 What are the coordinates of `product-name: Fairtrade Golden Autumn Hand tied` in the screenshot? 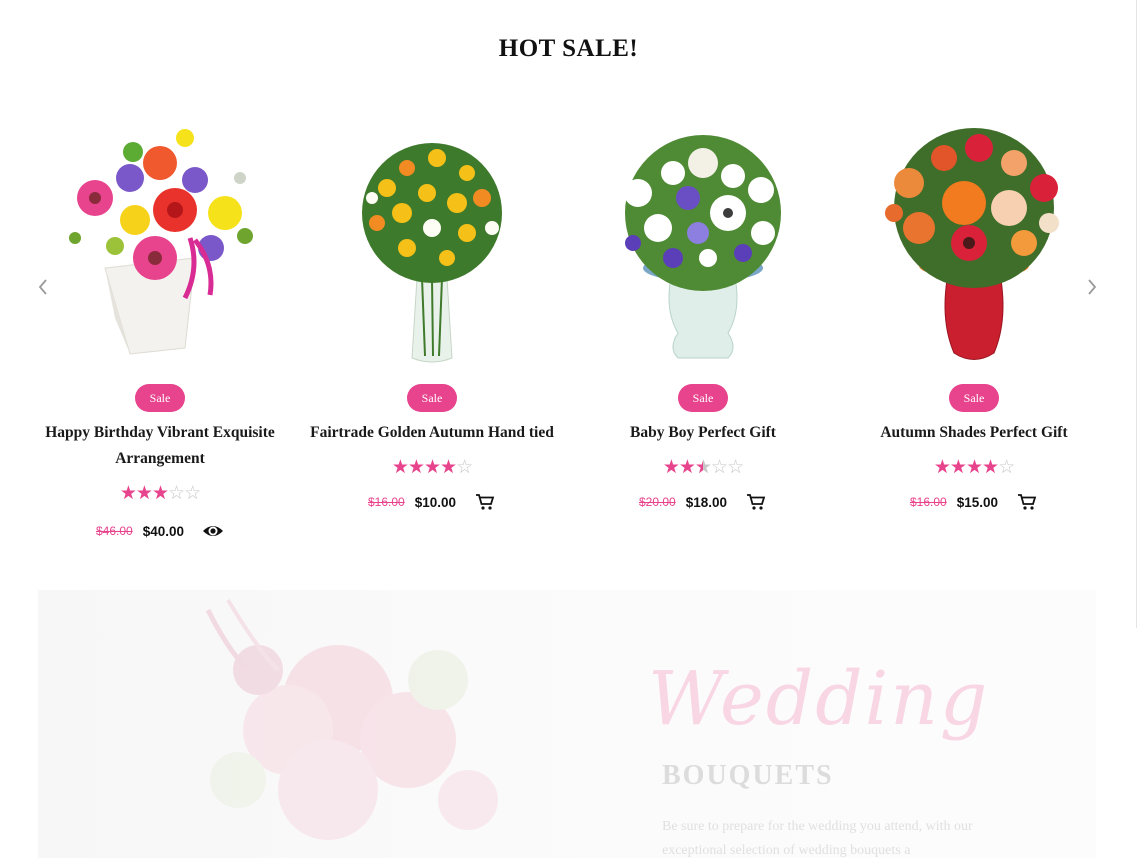 It's located at (432, 433).